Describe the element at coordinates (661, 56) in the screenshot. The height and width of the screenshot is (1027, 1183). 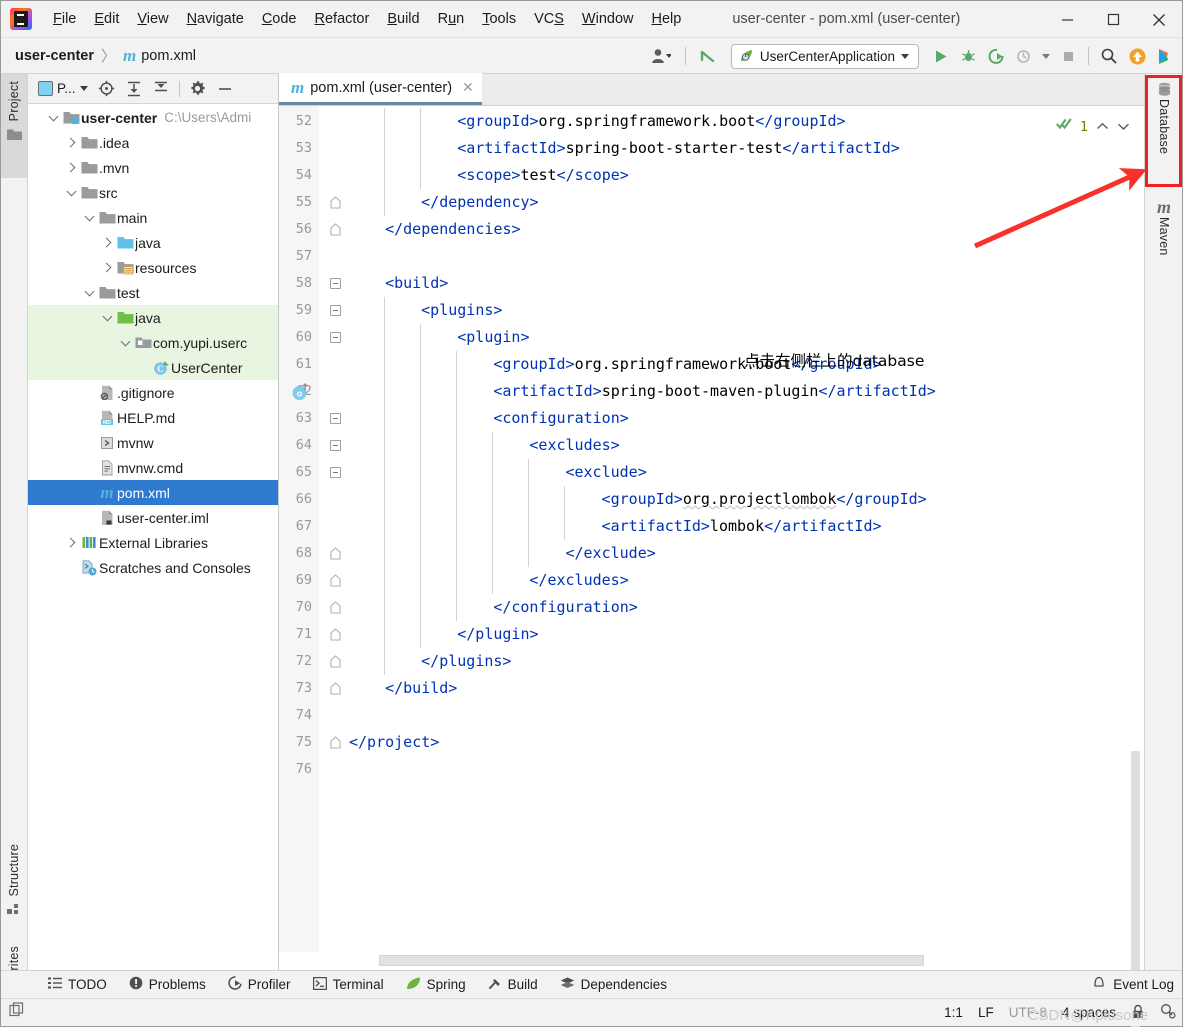
I see `user-account-icon` at that location.